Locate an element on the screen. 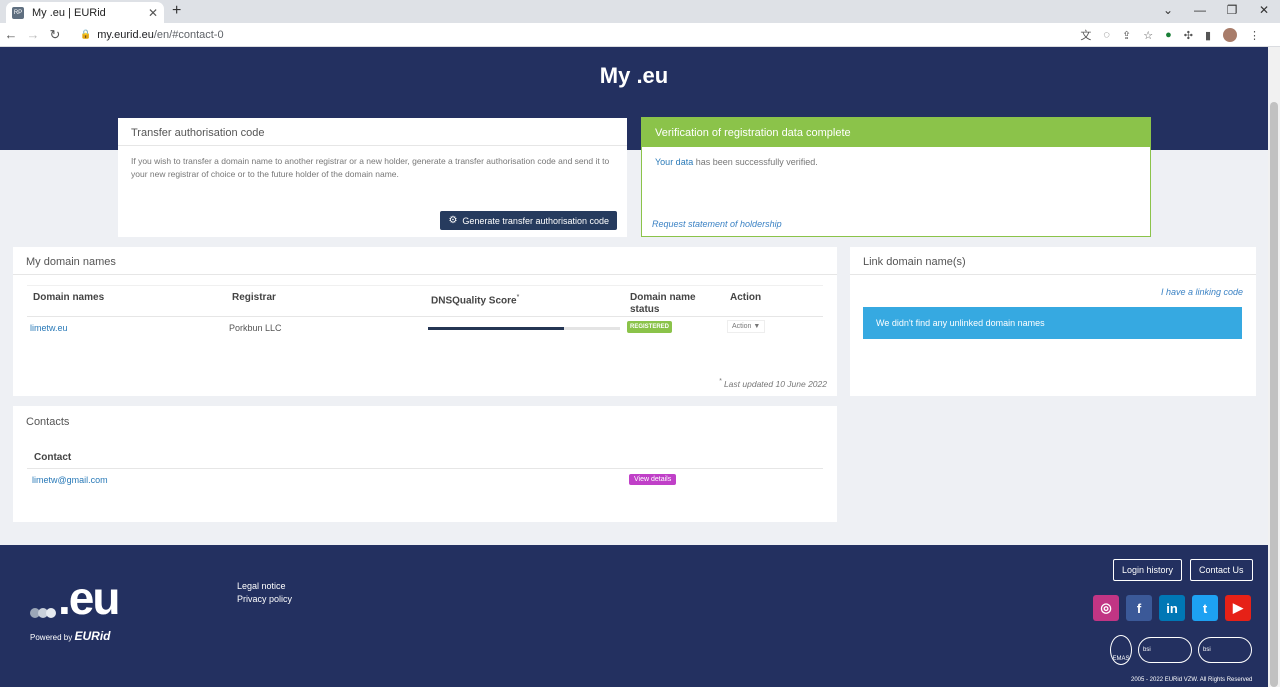 This screenshot has width=1280, height=687. link-domains-heading: Link domain name(s) is located at coordinates (1053, 261).